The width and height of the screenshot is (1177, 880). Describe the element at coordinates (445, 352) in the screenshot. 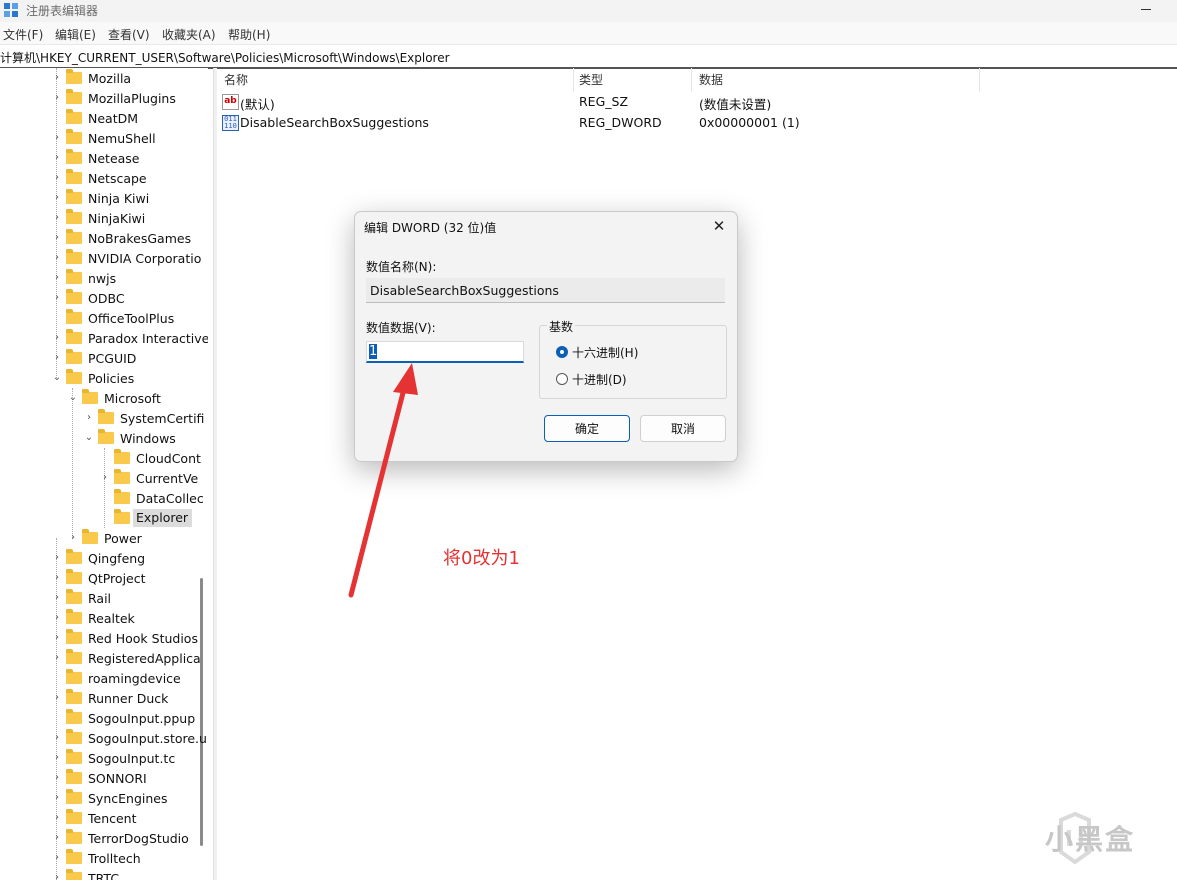

I see `value-data-input` at that location.